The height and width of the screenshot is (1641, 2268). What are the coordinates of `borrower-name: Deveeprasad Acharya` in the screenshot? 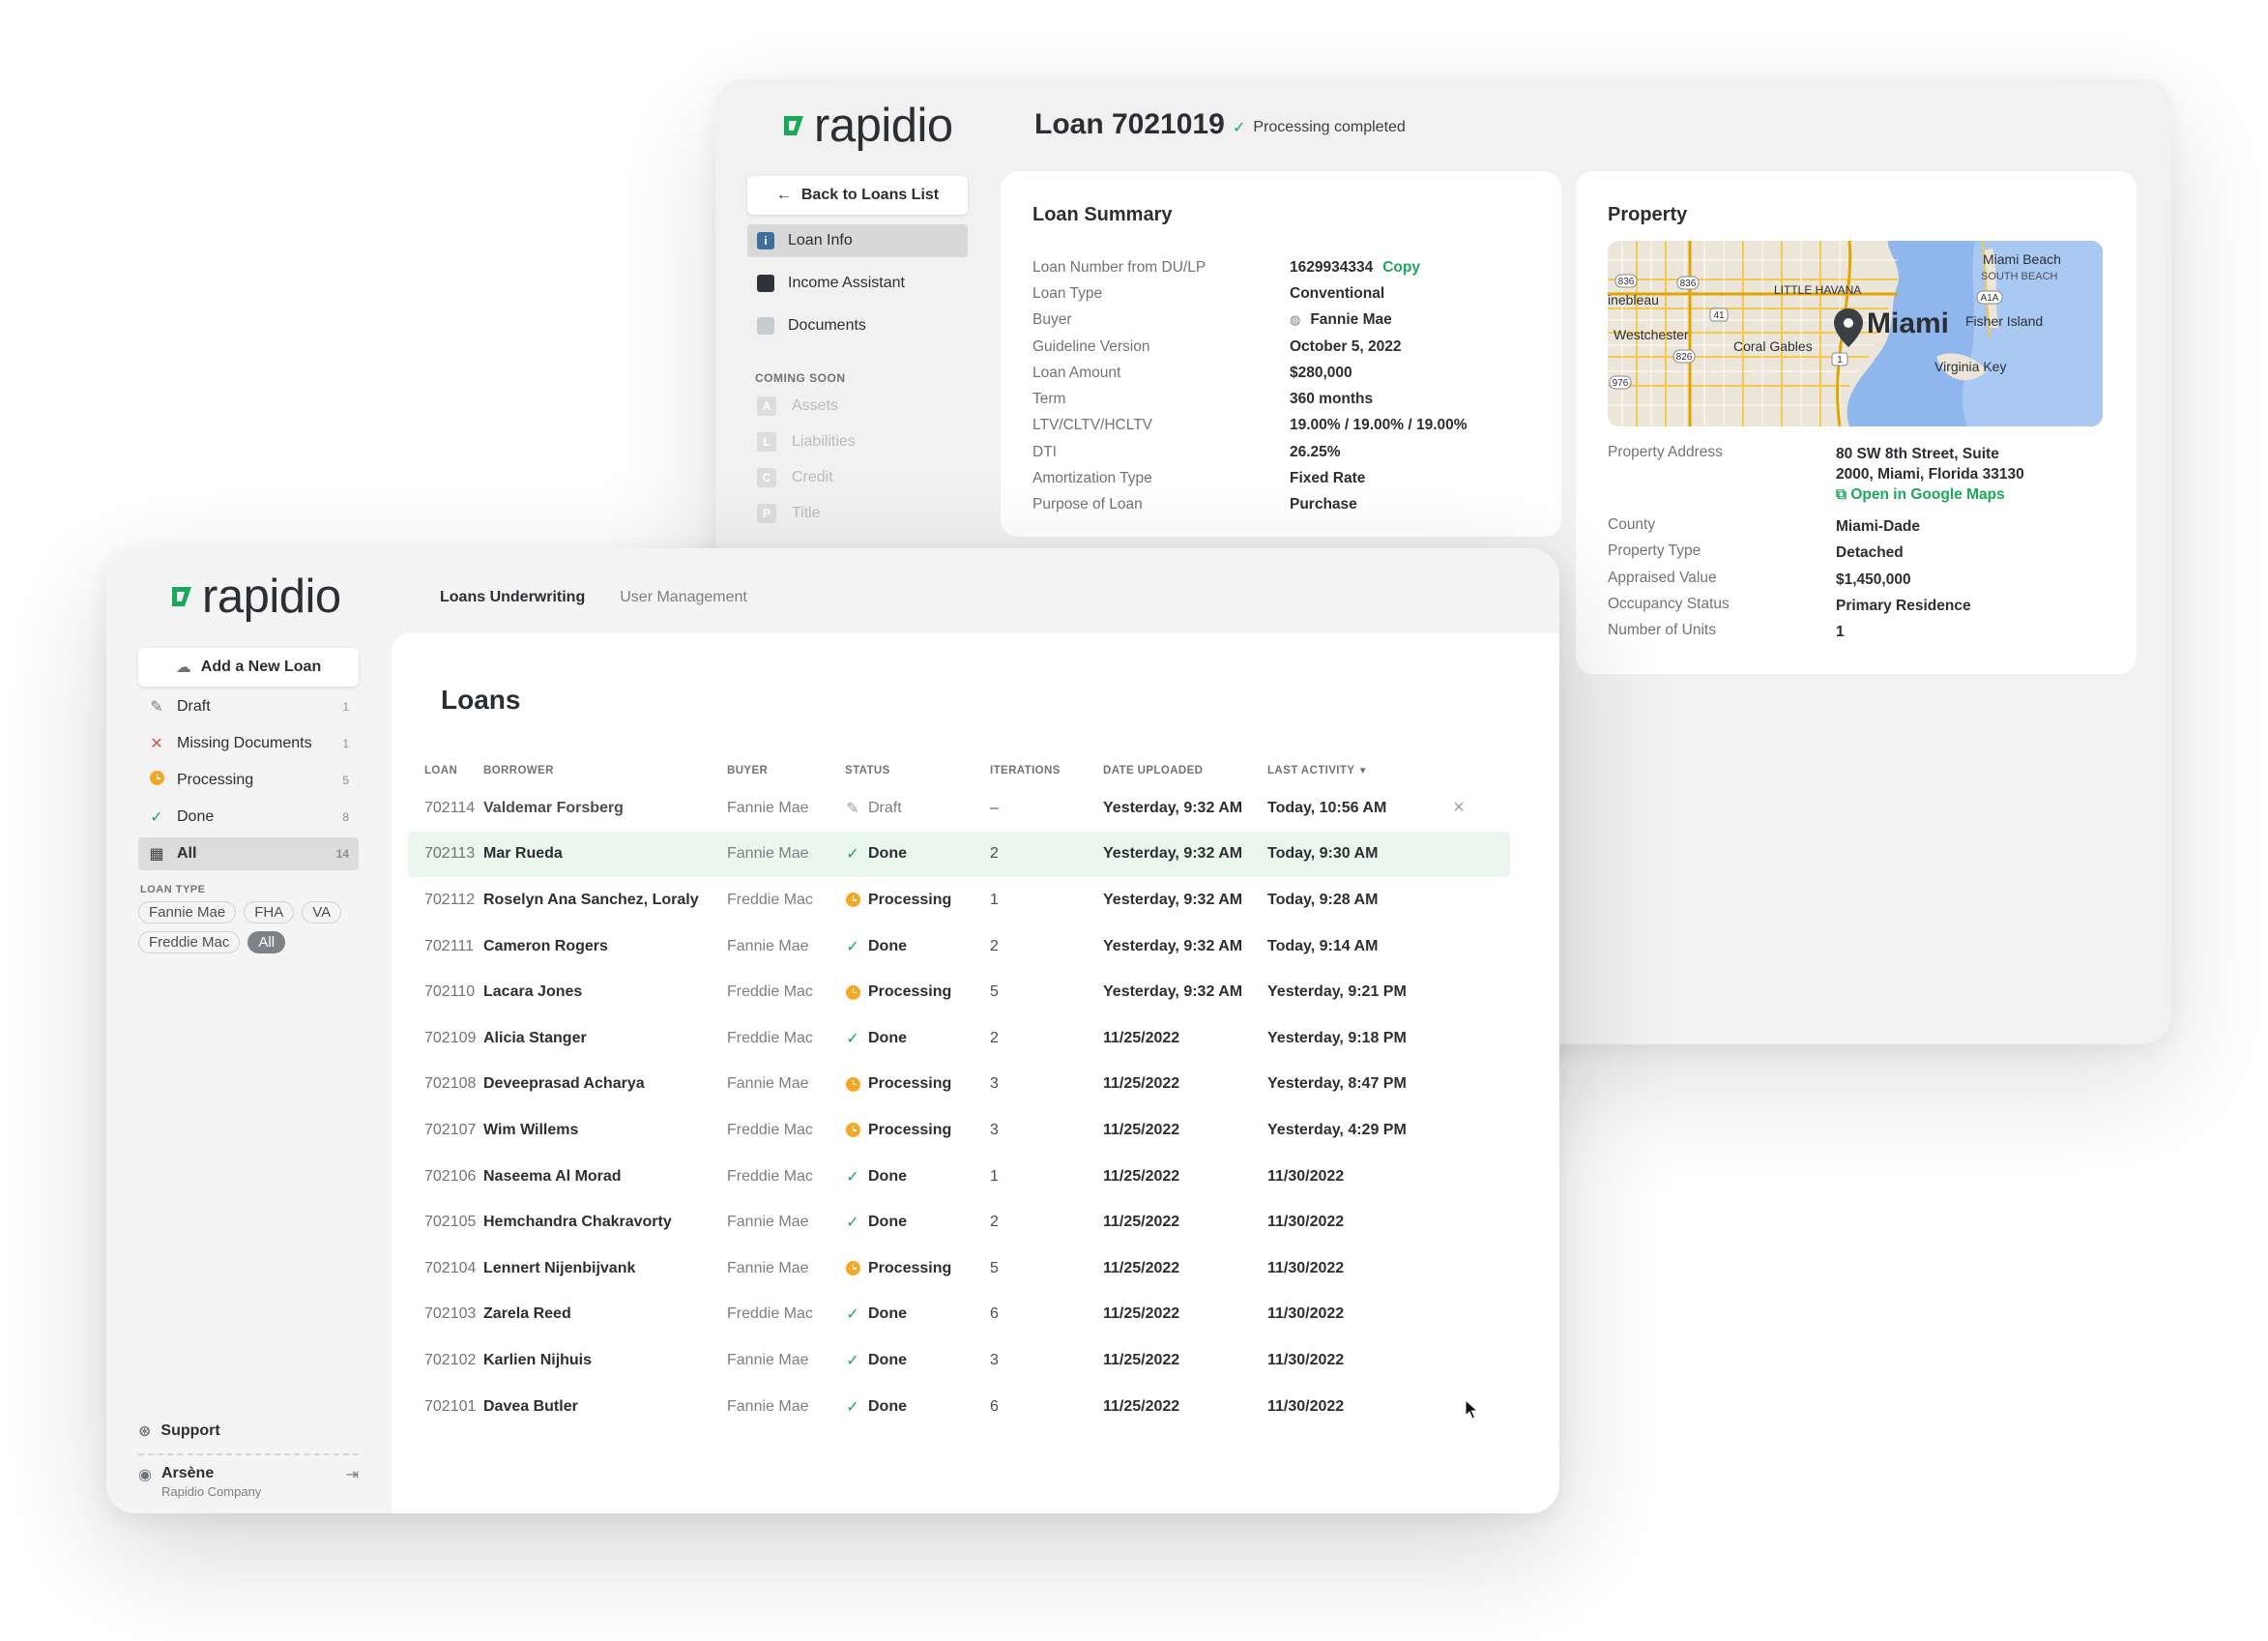 It's located at (564, 1084).